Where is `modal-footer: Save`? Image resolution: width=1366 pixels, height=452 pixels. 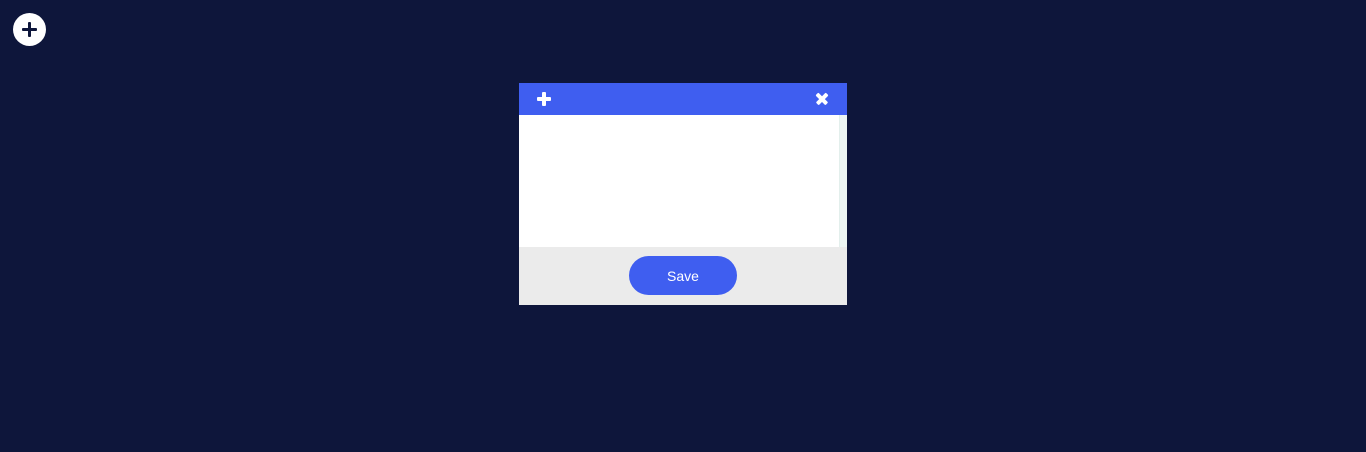
modal-footer: Save is located at coordinates (683, 276).